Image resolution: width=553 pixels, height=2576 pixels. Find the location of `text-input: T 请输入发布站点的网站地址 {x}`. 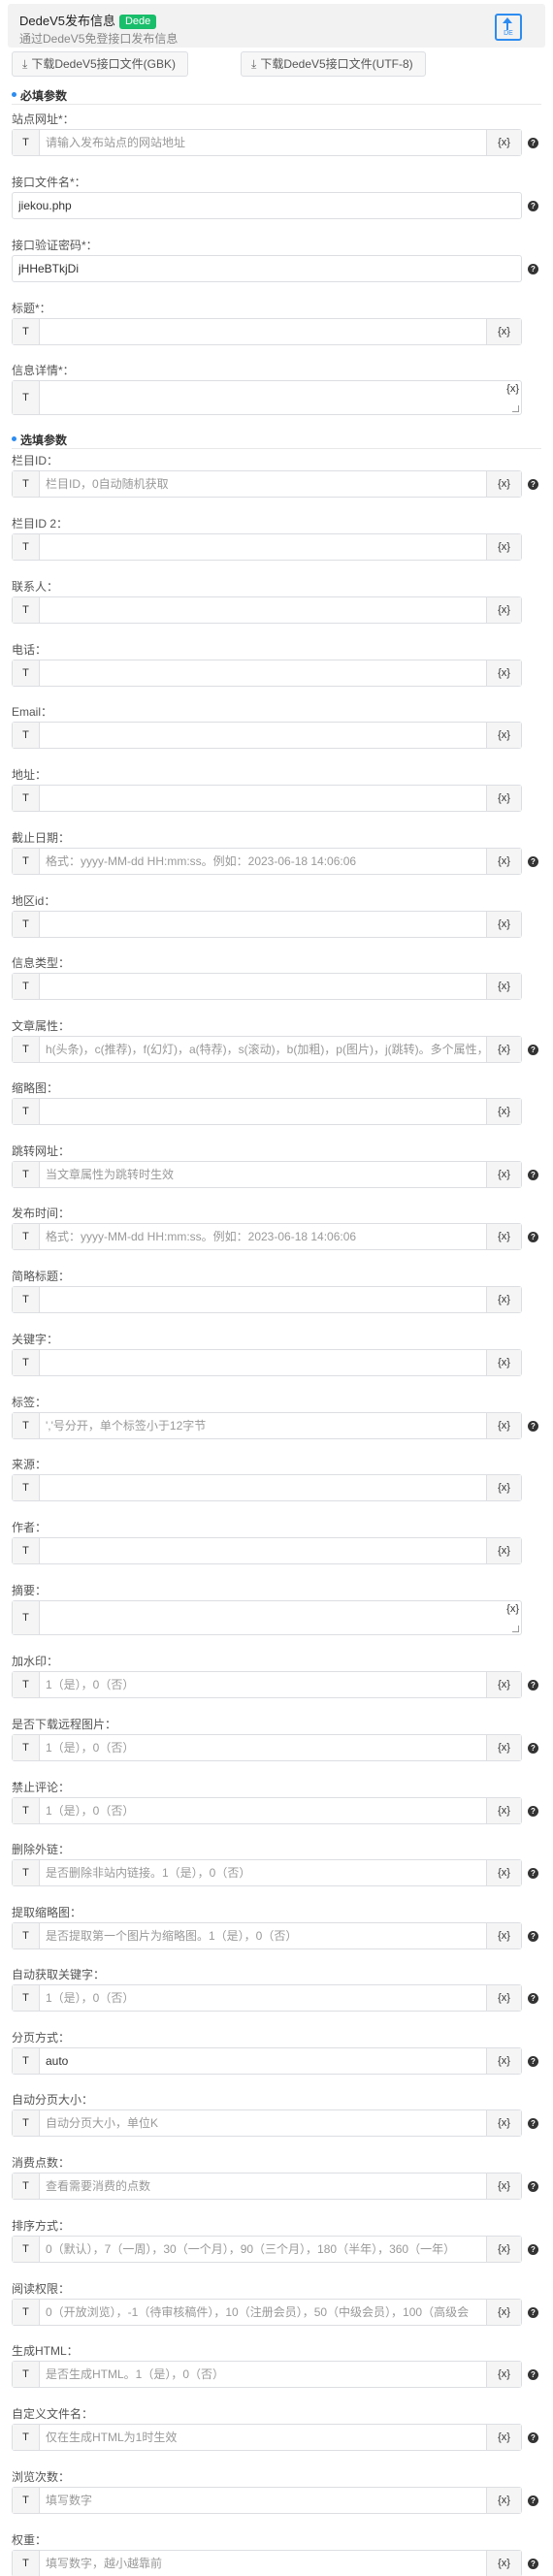

text-input: T 请输入发布站点的网站地址 {x} is located at coordinates (267, 142).